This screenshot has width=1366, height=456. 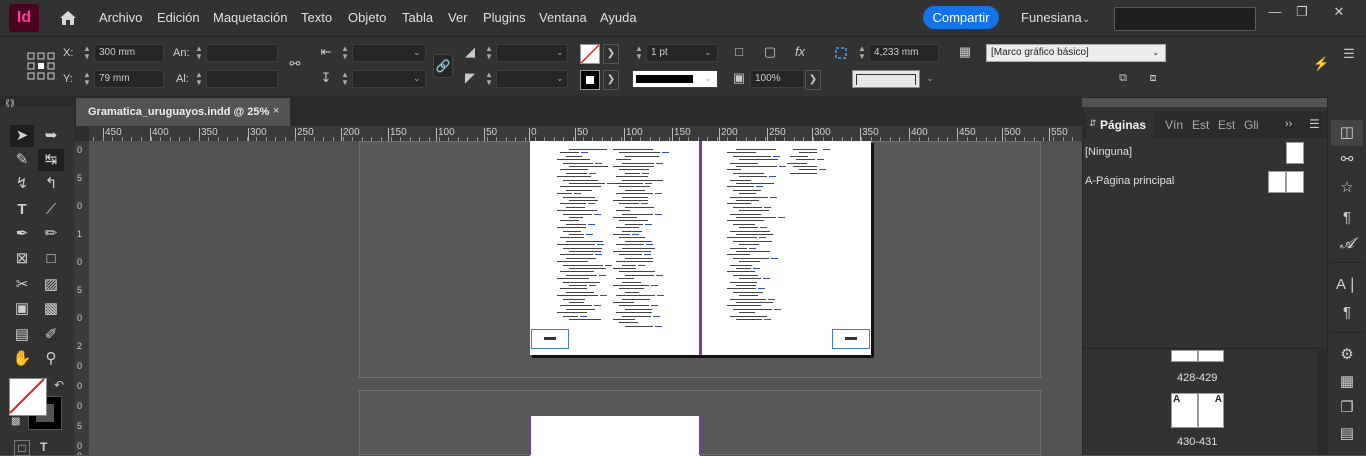 What do you see at coordinates (1211, 410) in the screenshot?
I see `spread-thumb-430-right: A` at bounding box center [1211, 410].